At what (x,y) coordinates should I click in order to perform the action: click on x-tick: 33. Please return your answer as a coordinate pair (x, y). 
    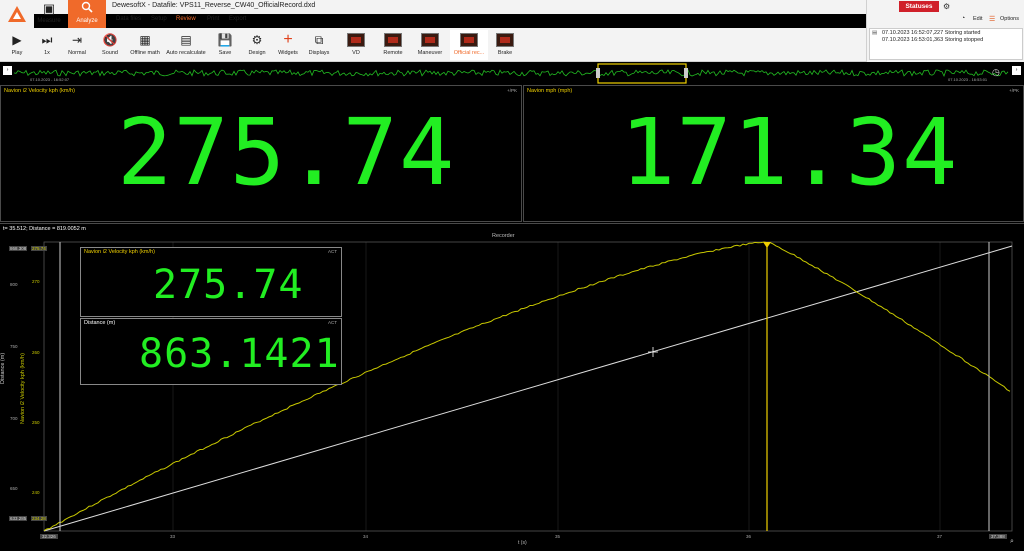
    Looking at the image, I should click on (173, 536).